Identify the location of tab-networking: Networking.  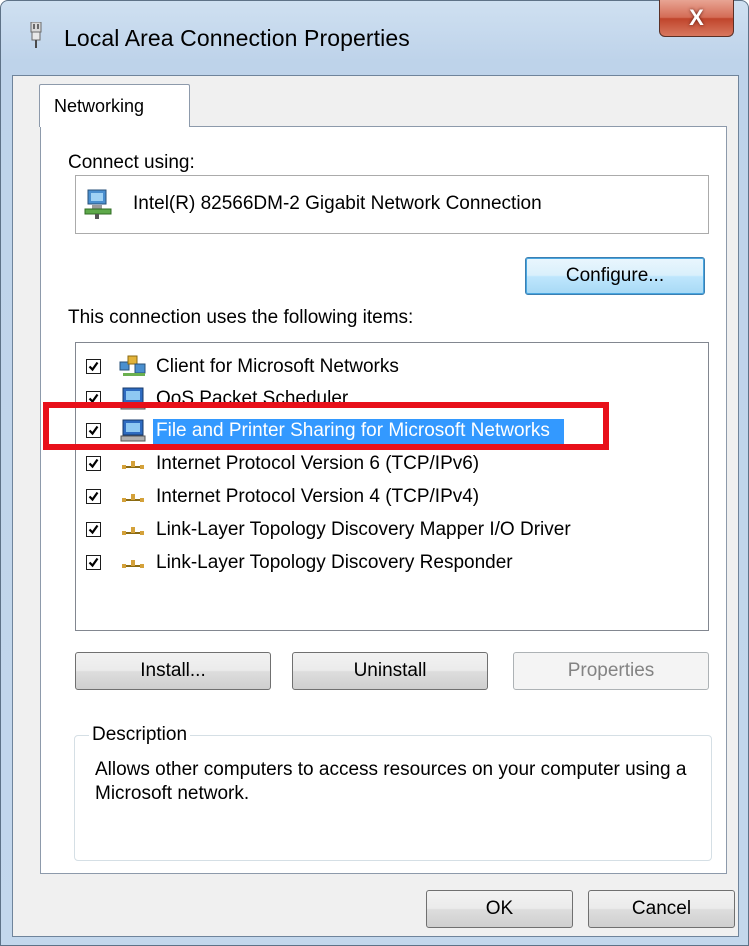
(114, 105).